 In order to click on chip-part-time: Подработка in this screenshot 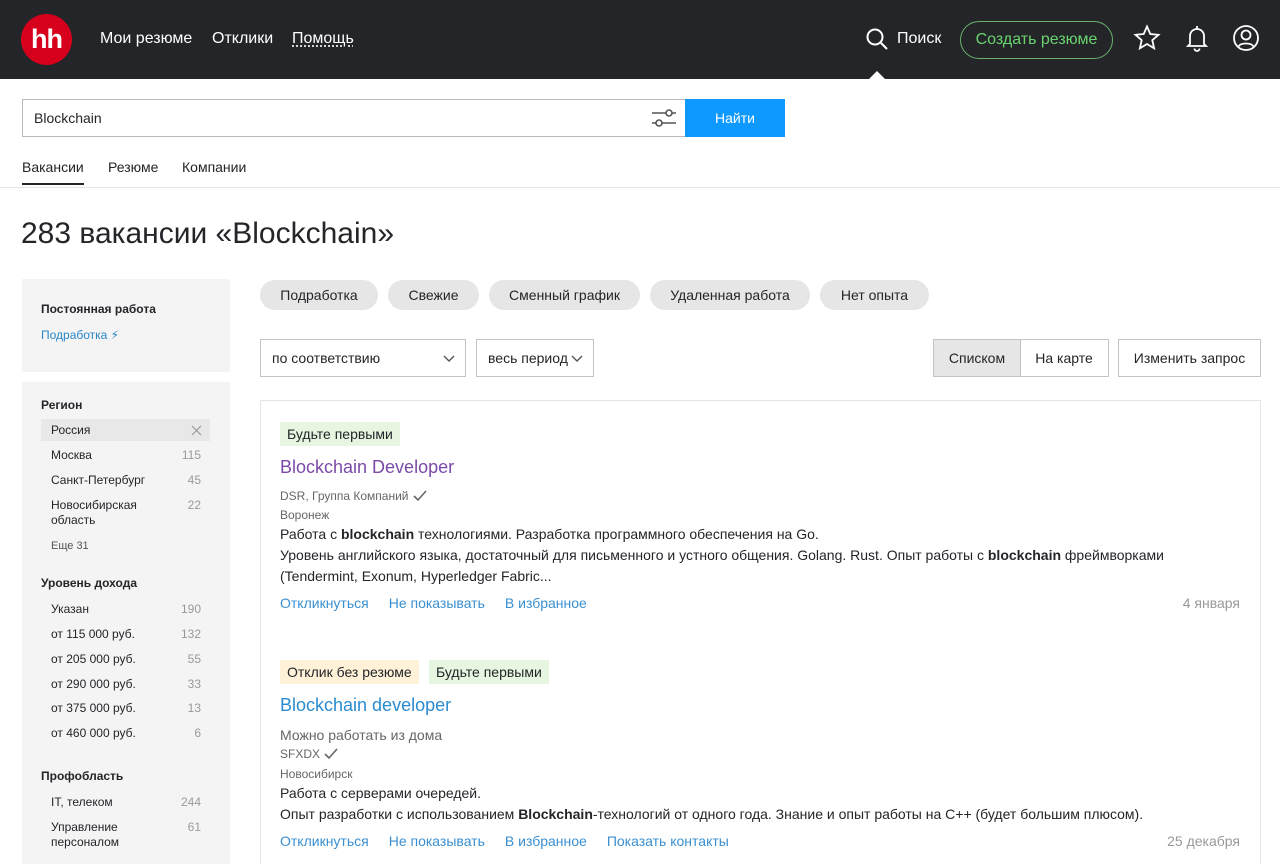, I will do `click(319, 295)`.